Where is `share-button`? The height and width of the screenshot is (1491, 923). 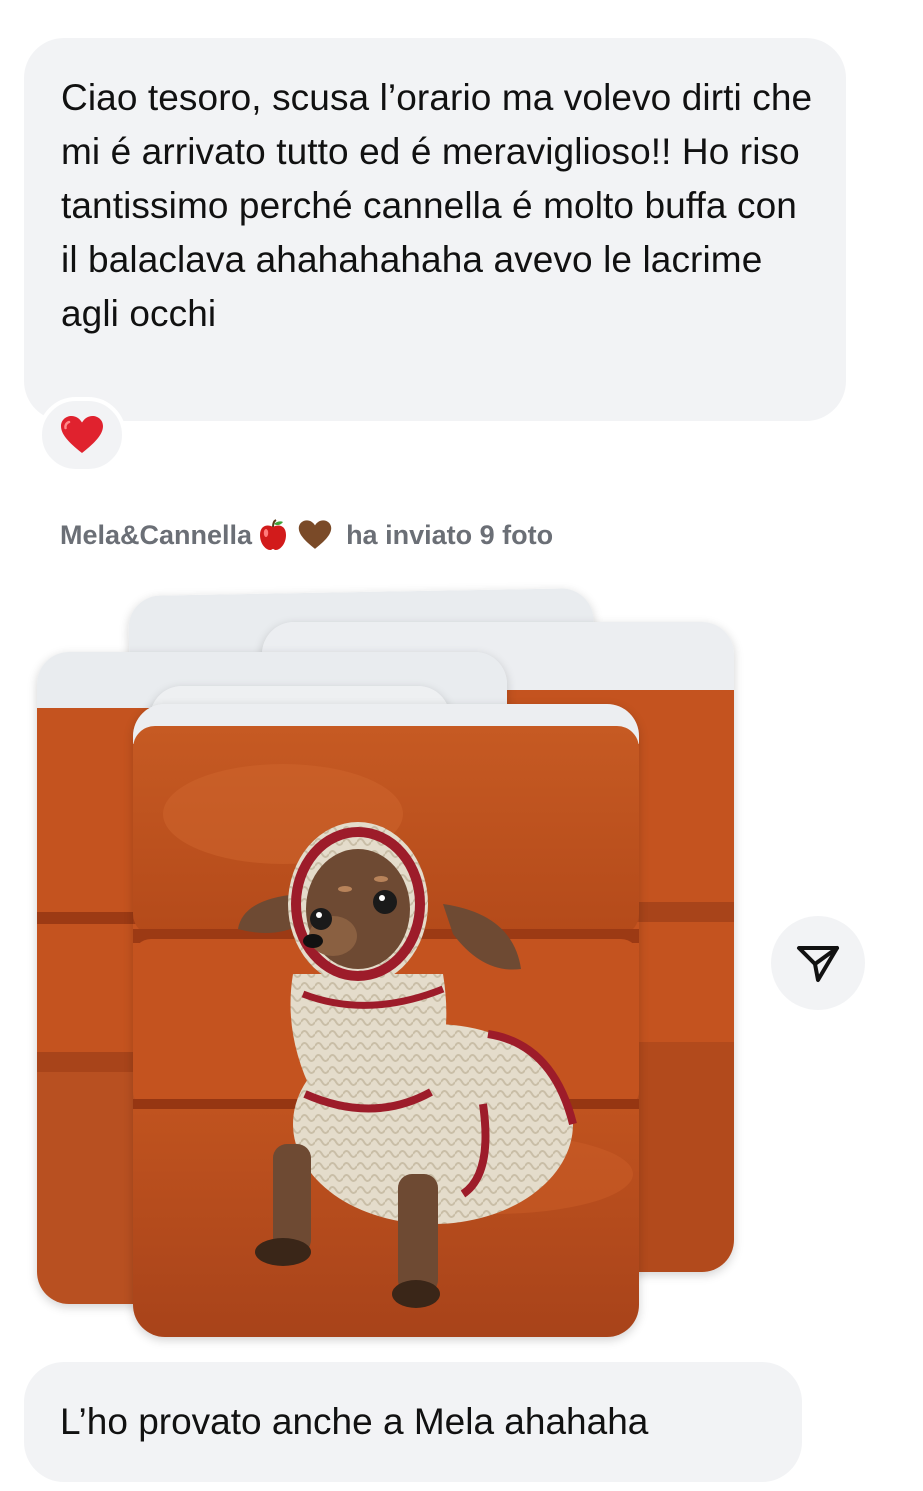 share-button is located at coordinates (818, 963).